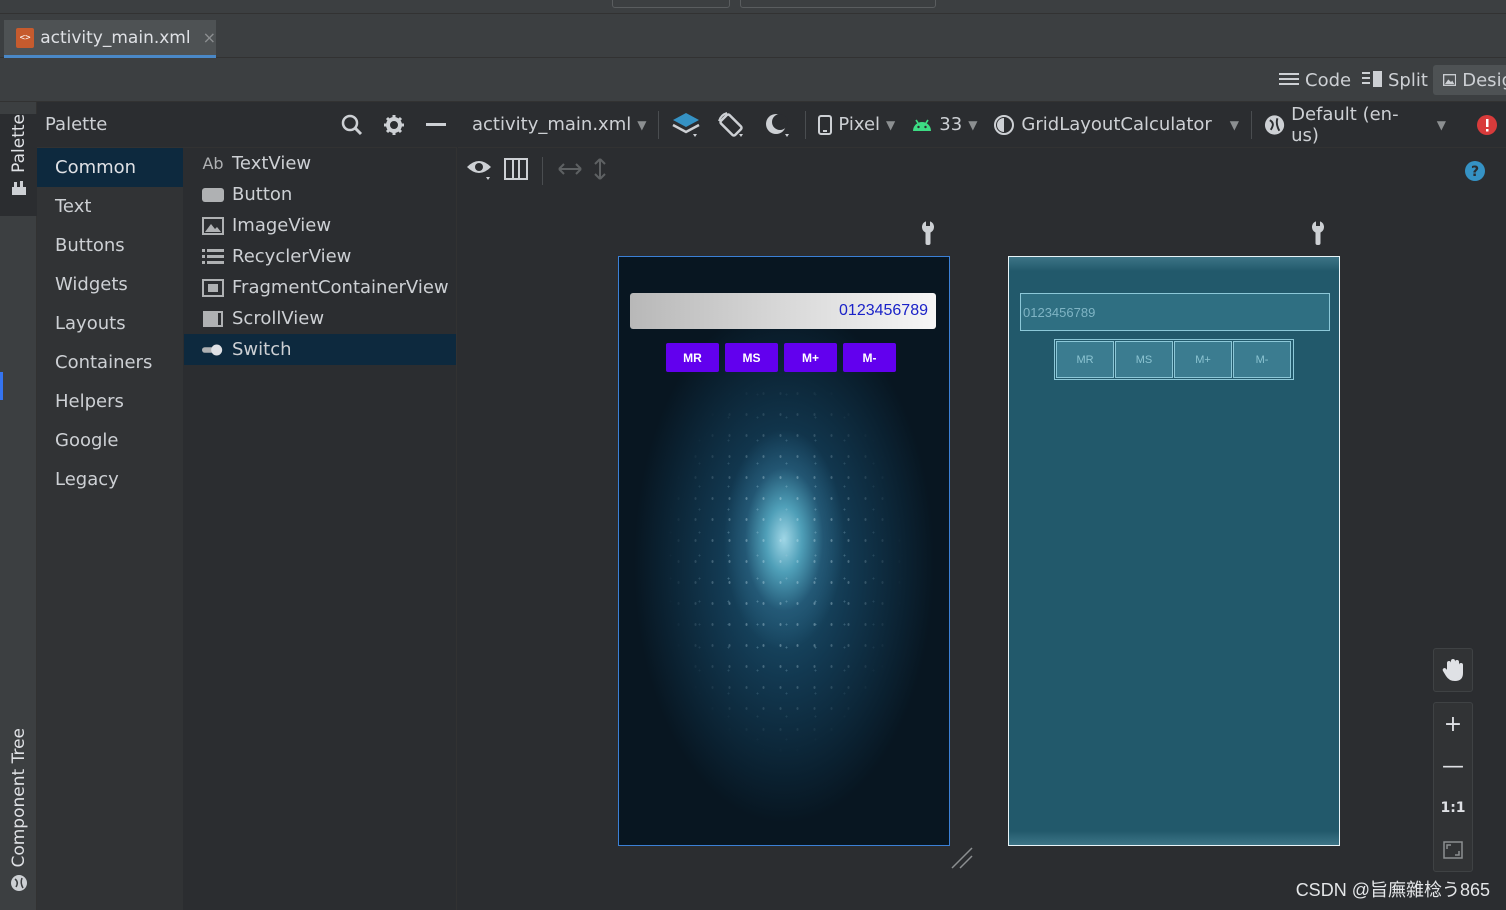 This screenshot has height=910, width=1506. I want to click on calculator-display: 0123456789, so click(783, 311).